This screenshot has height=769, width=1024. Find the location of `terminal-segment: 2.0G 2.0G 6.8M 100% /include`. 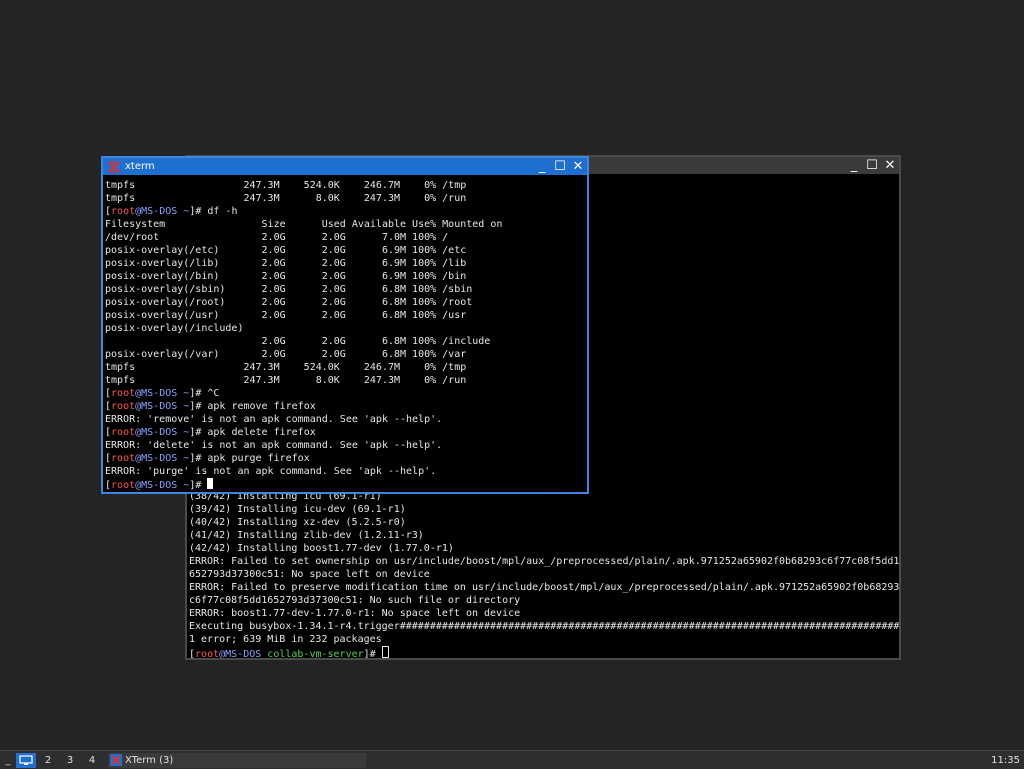

terminal-segment: 2.0G 2.0G 6.8M 100% /include is located at coordinates (298, 341).